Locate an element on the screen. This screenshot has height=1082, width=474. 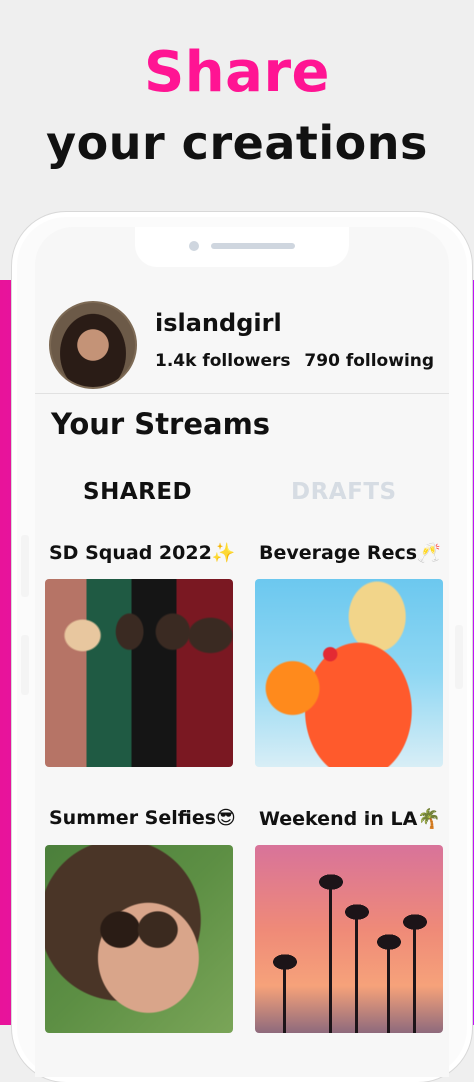
section-title: Your Streams is located at coordinates (161, 424).